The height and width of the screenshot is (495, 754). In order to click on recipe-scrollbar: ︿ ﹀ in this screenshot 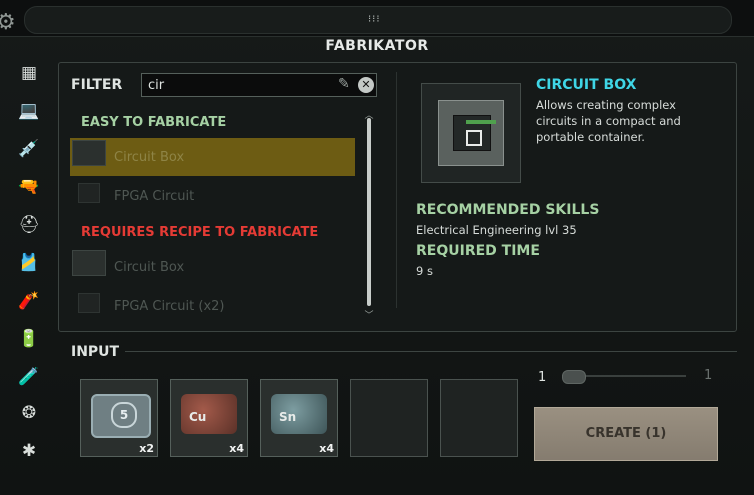, I will do `click(369, 215)`.